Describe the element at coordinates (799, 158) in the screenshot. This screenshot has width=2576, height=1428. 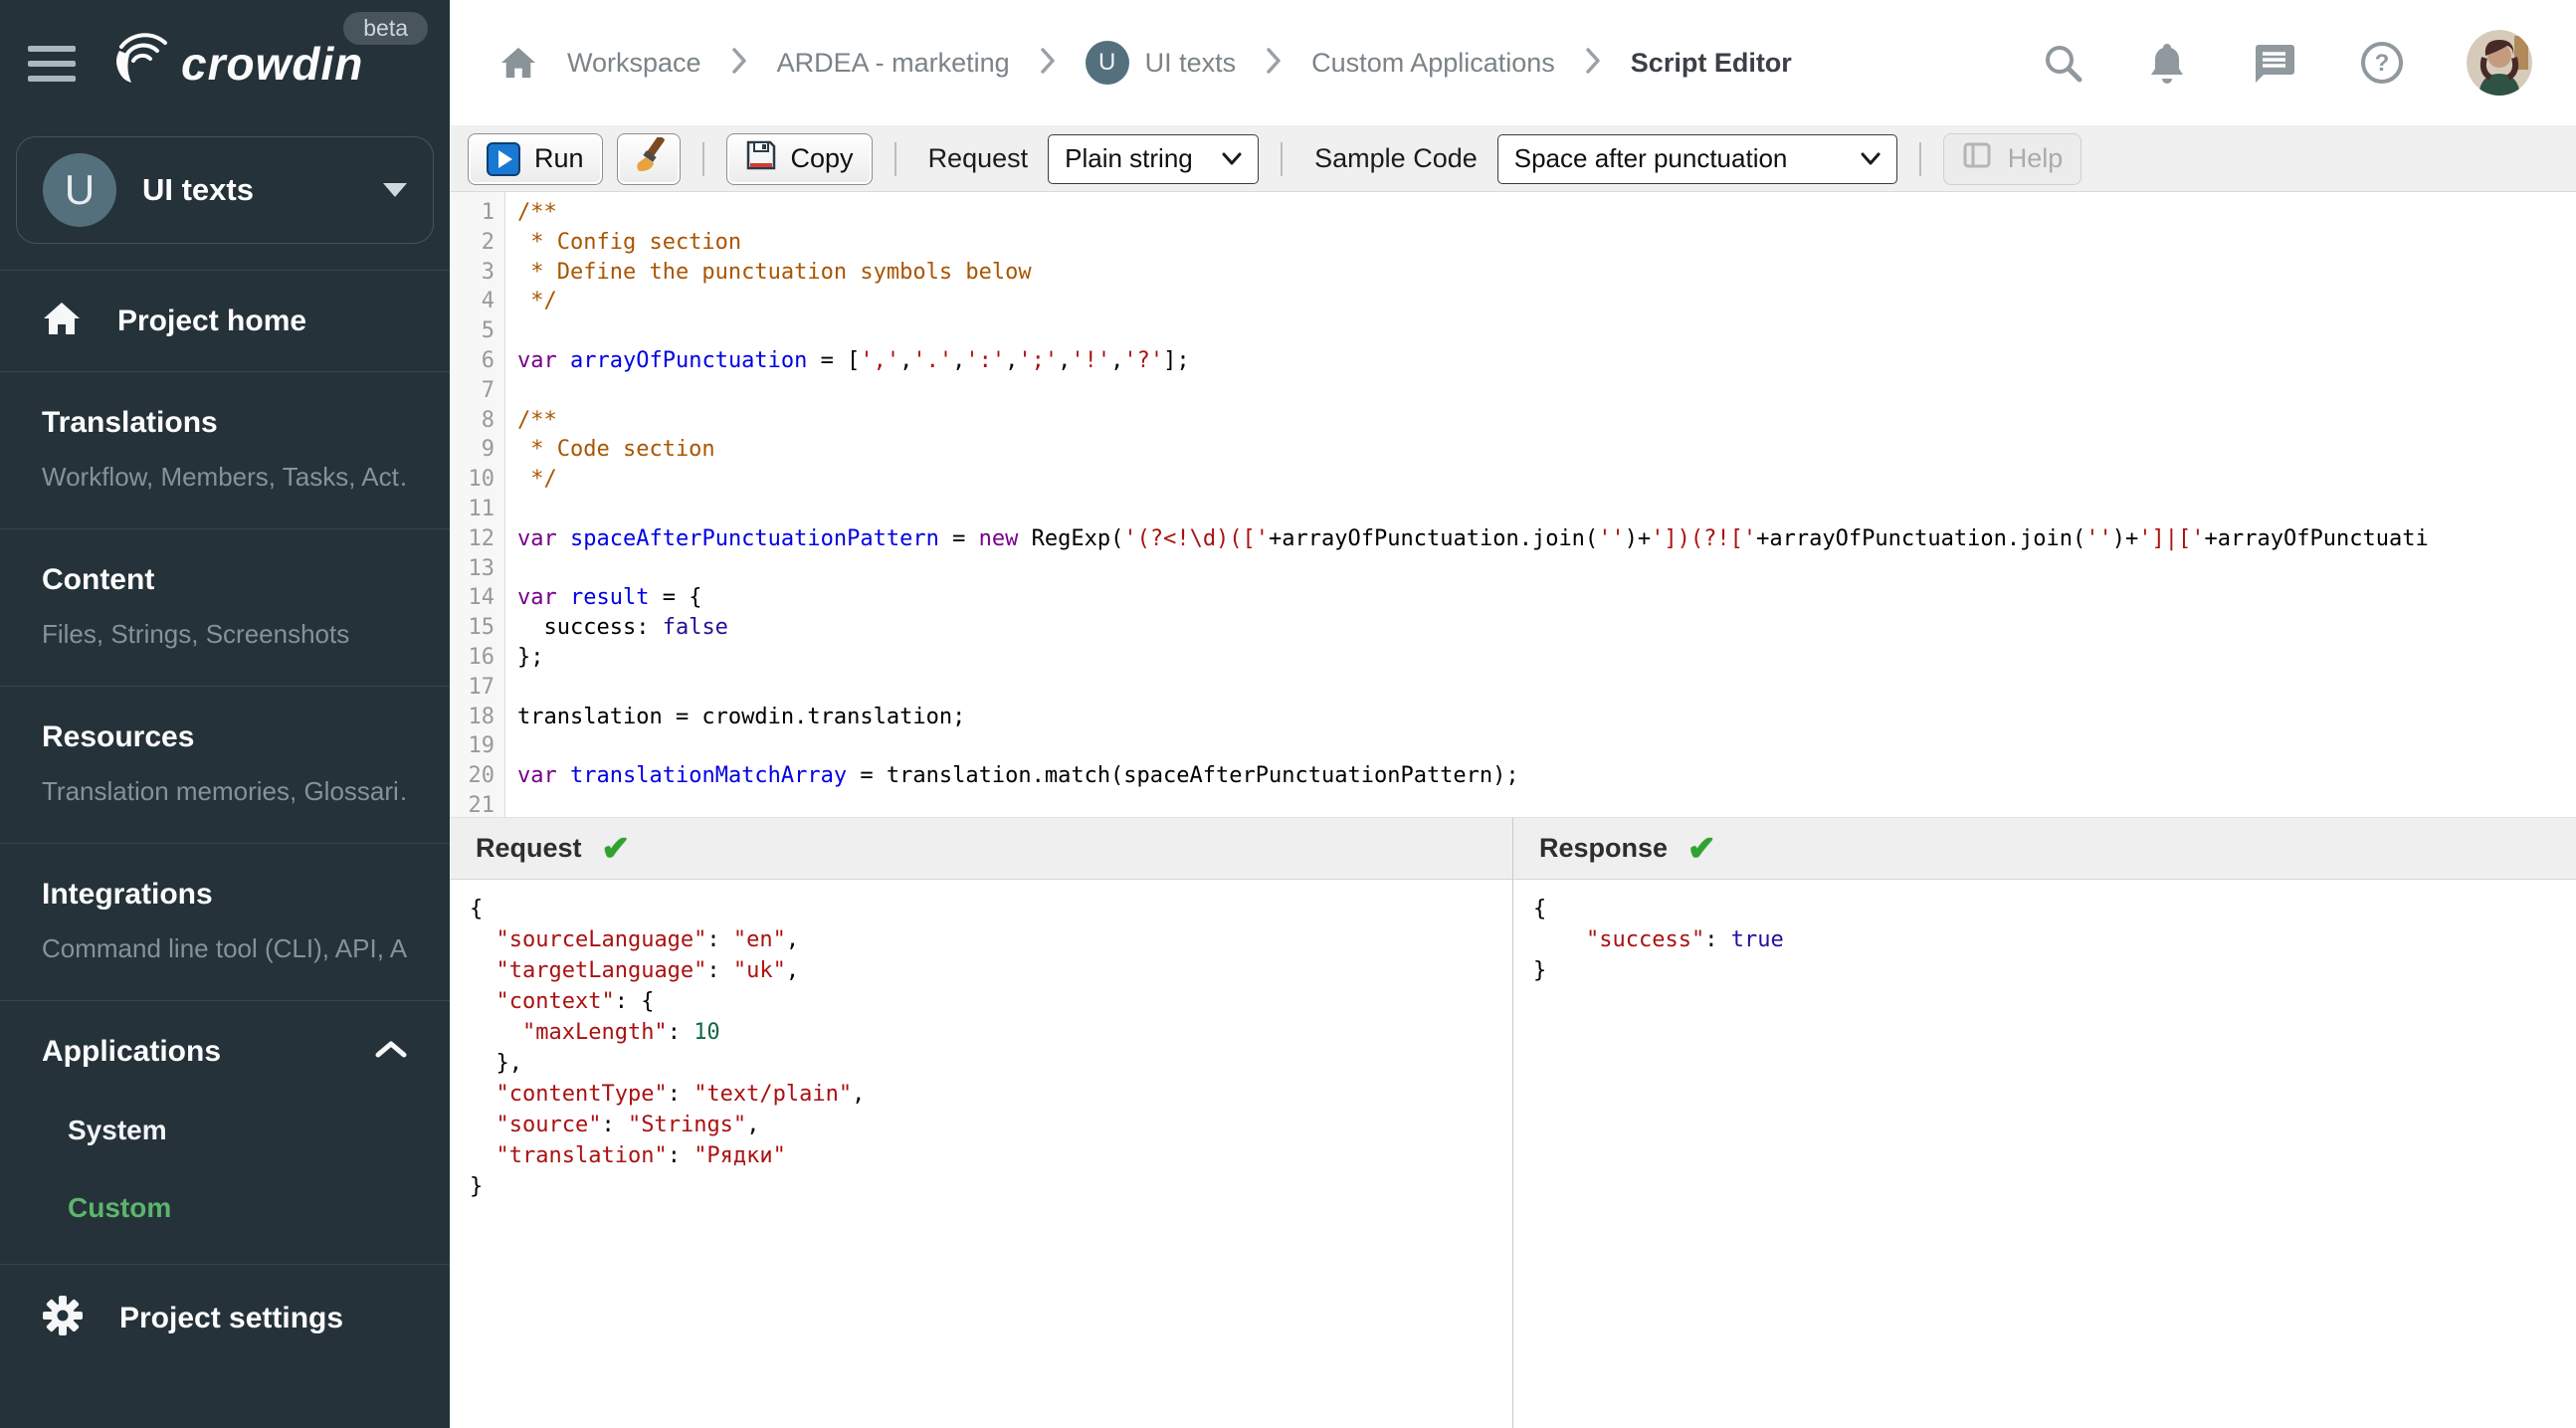
I see `copy-button: Copy` at that location.